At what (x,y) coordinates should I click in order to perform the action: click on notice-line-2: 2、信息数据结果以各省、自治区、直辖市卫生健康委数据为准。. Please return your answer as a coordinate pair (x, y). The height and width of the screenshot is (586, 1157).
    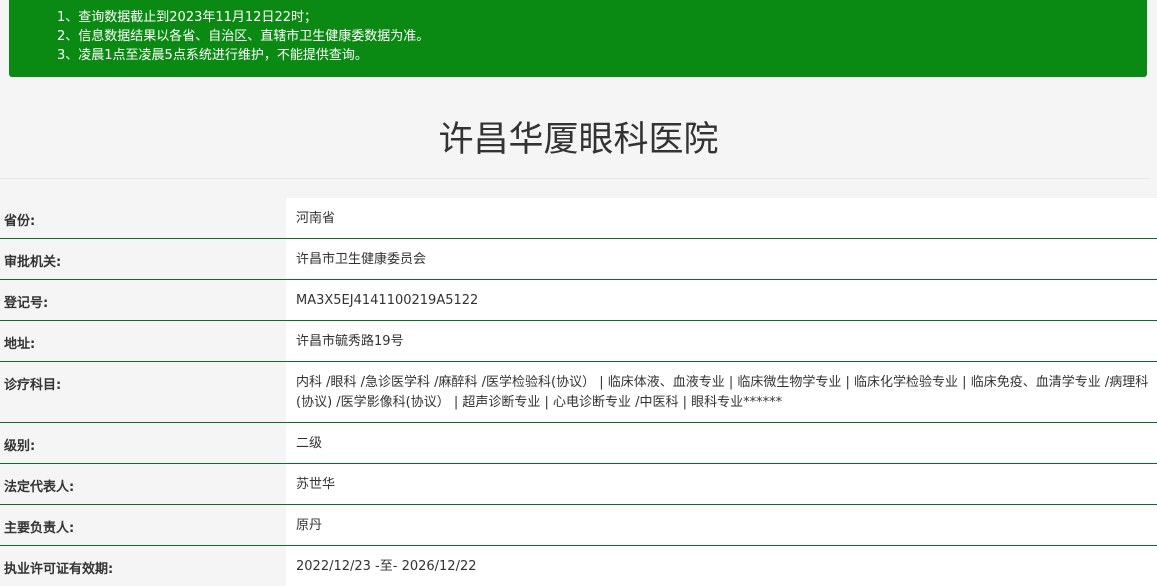
    Looking at the image, I should click on (243, 36).